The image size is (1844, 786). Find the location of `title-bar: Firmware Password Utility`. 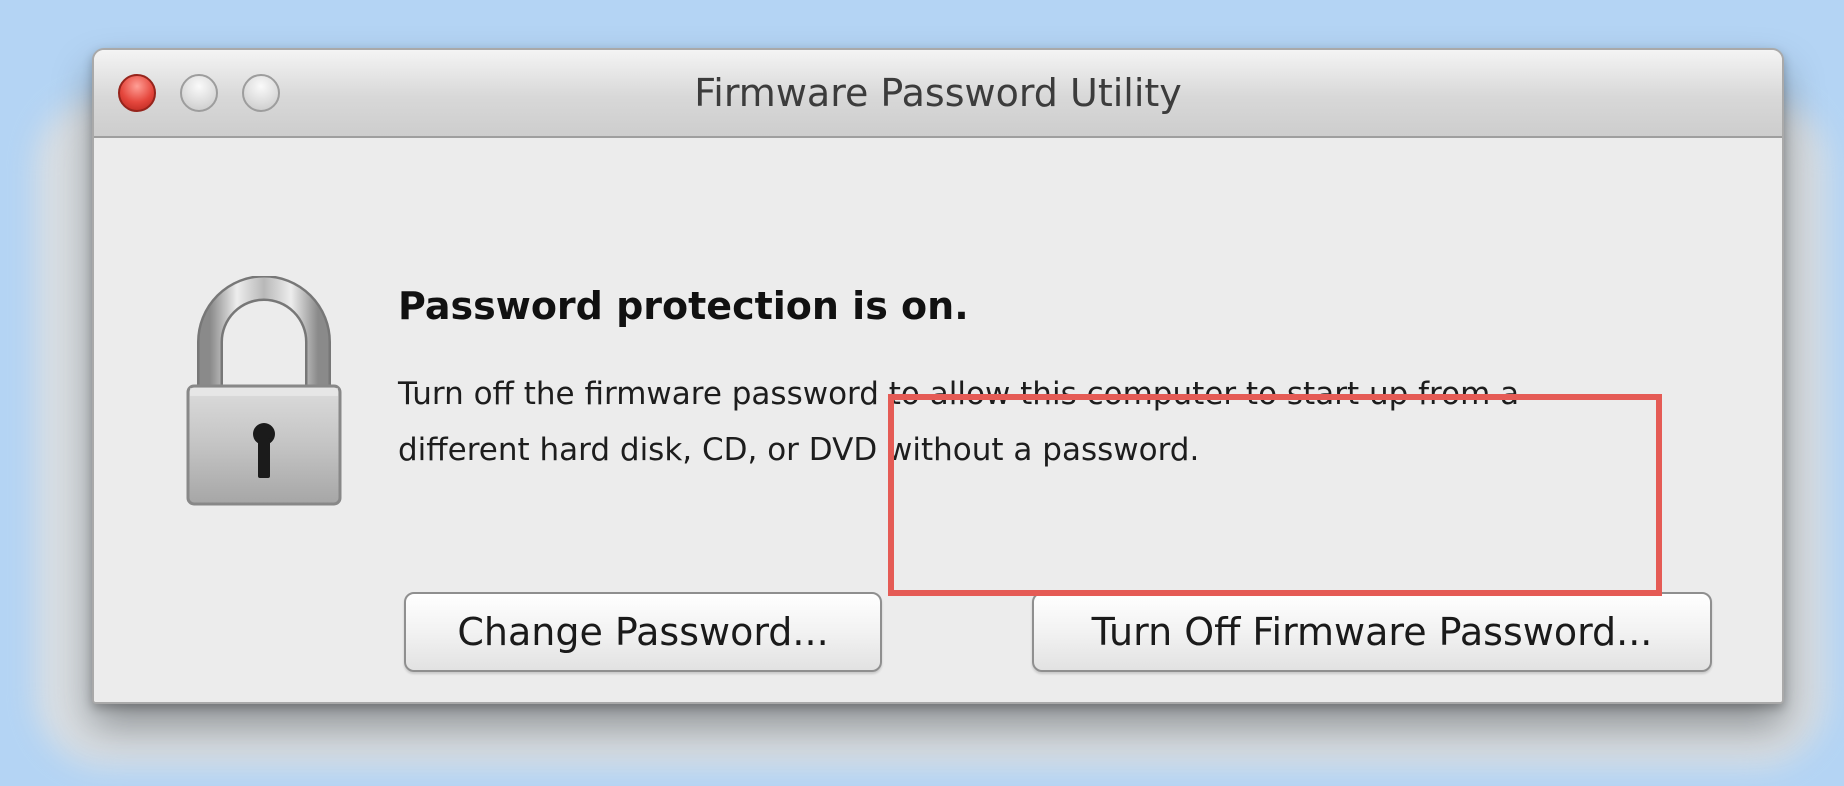

title-bar: Firmware Password Utility is located at coordinates (938, 94).